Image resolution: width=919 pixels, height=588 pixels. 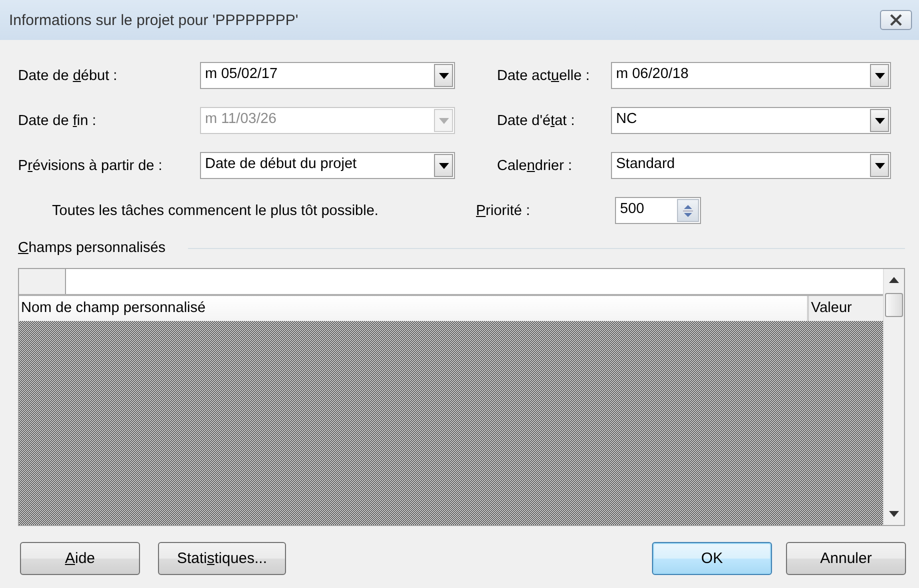 What do you see at coordinates (658, 210) in the screenshot?
I see `number-spinner: 500` at bounding box center [658, 210].